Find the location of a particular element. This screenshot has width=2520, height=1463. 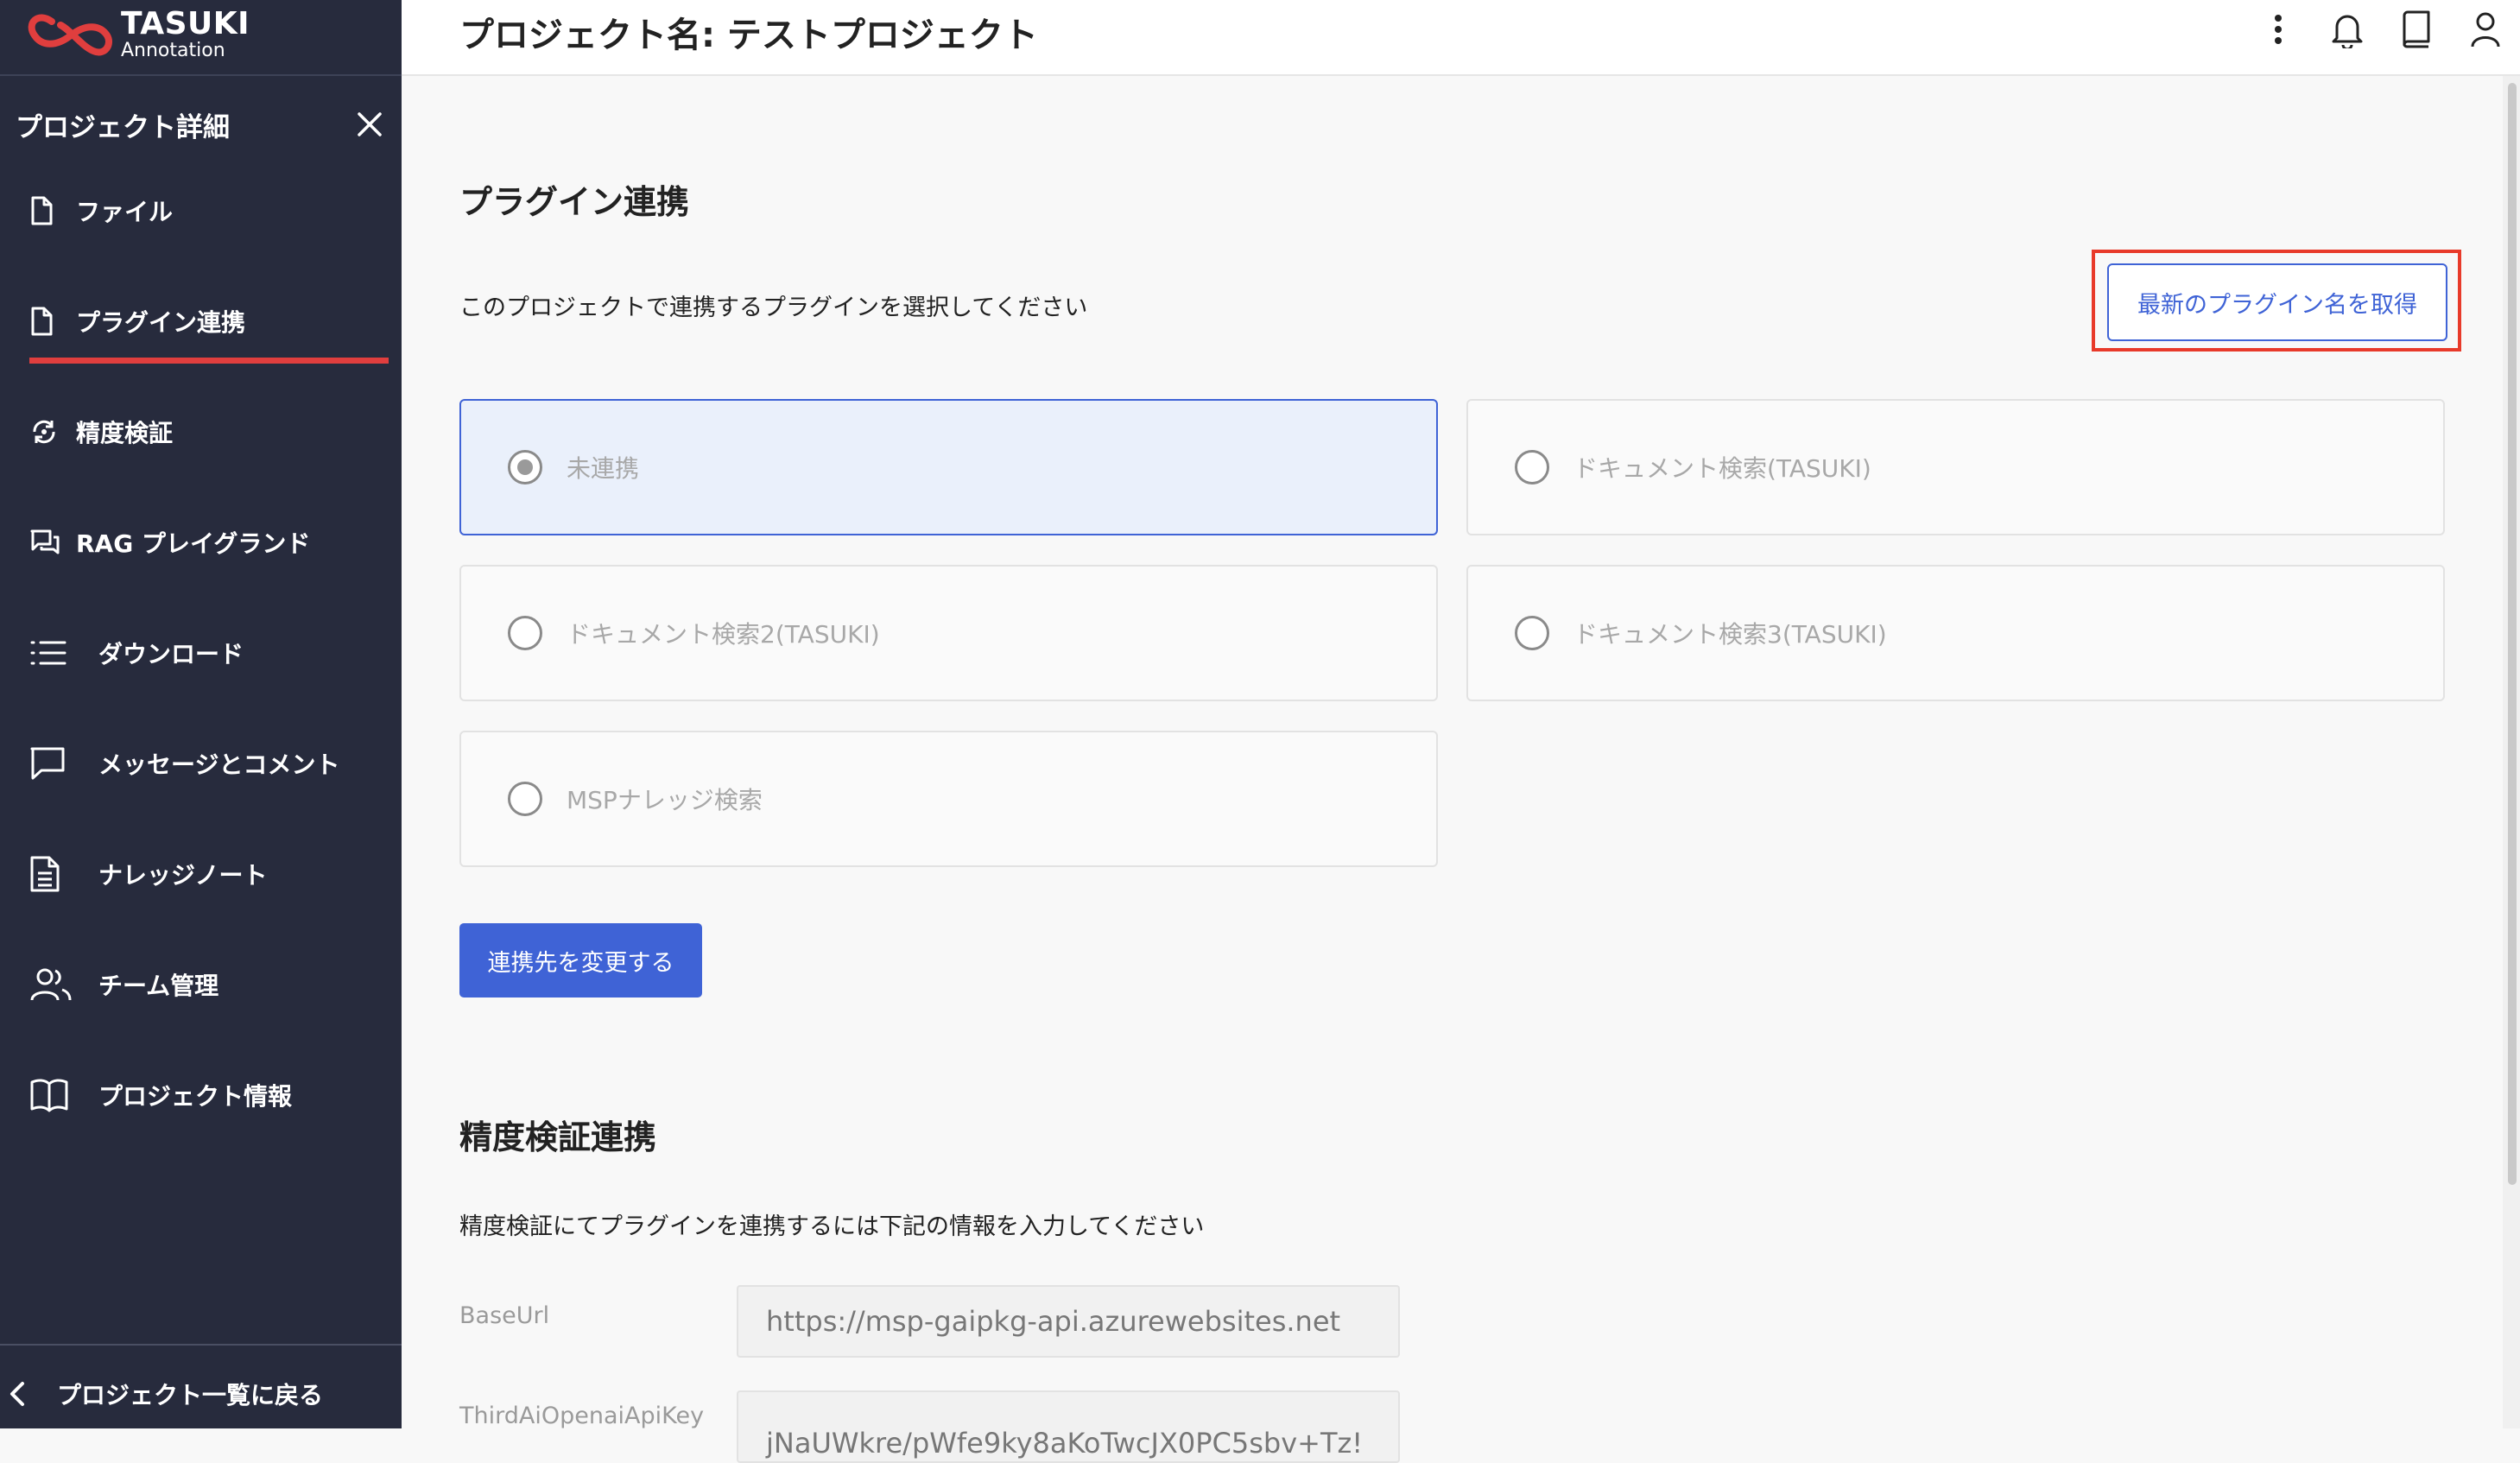

base-url-field: https://msp-gaipkg-api.azurewebsites.net is located at coordinates (1069, 1321).